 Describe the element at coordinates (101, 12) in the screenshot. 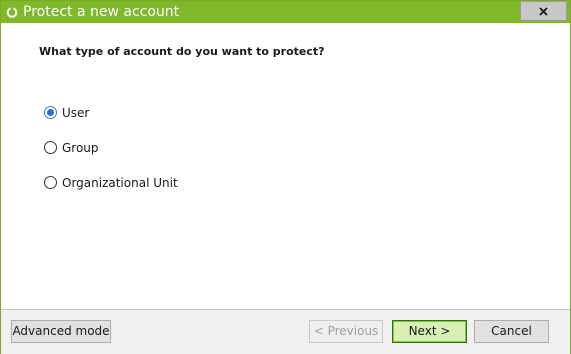

I see `window-title: Protect a new account` at that location.